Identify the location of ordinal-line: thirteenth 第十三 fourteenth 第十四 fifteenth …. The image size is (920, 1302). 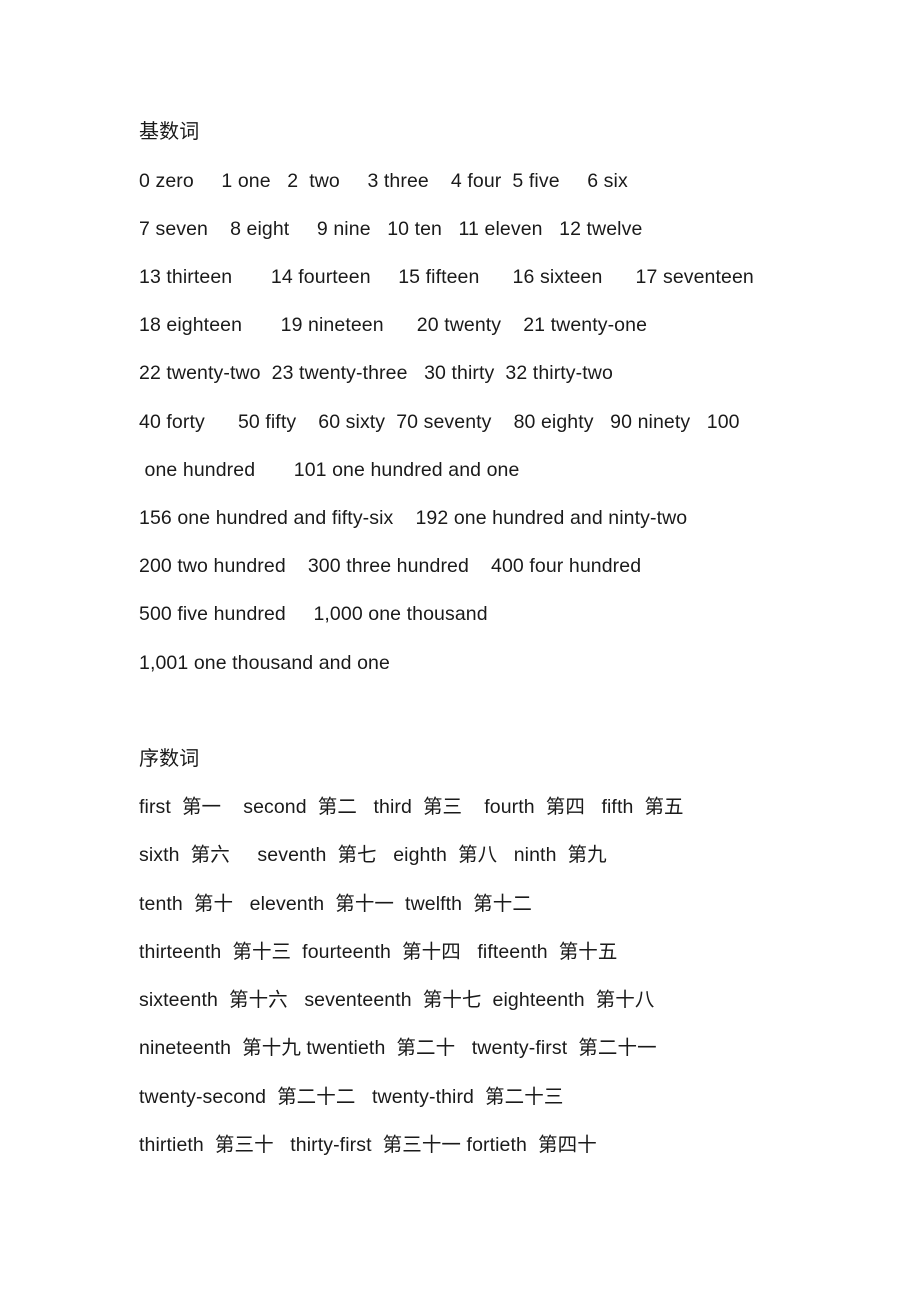
(378, 952).